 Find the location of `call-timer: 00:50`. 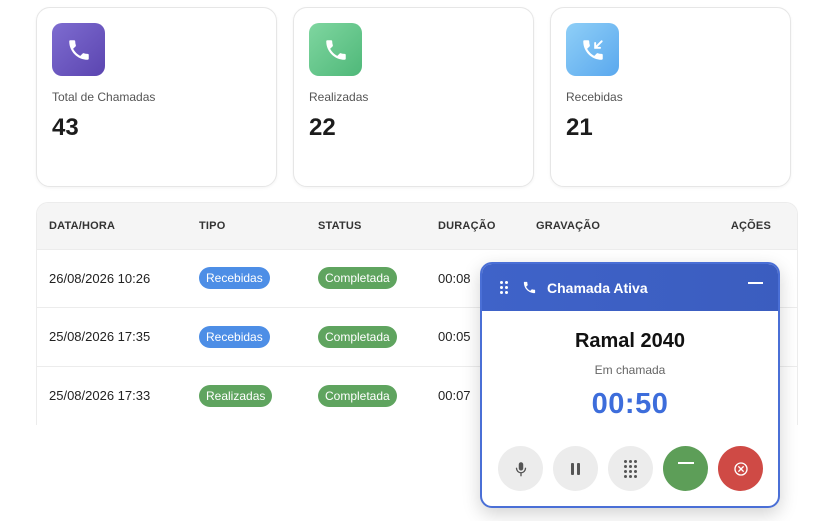

call-timer: 00:50 is located at coordinates (630, 404).